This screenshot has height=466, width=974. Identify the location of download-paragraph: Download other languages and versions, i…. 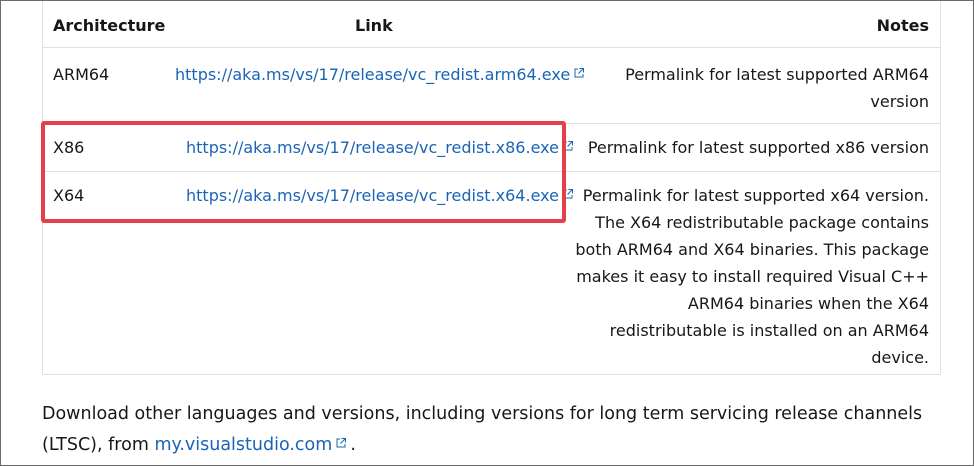
(492, 430).